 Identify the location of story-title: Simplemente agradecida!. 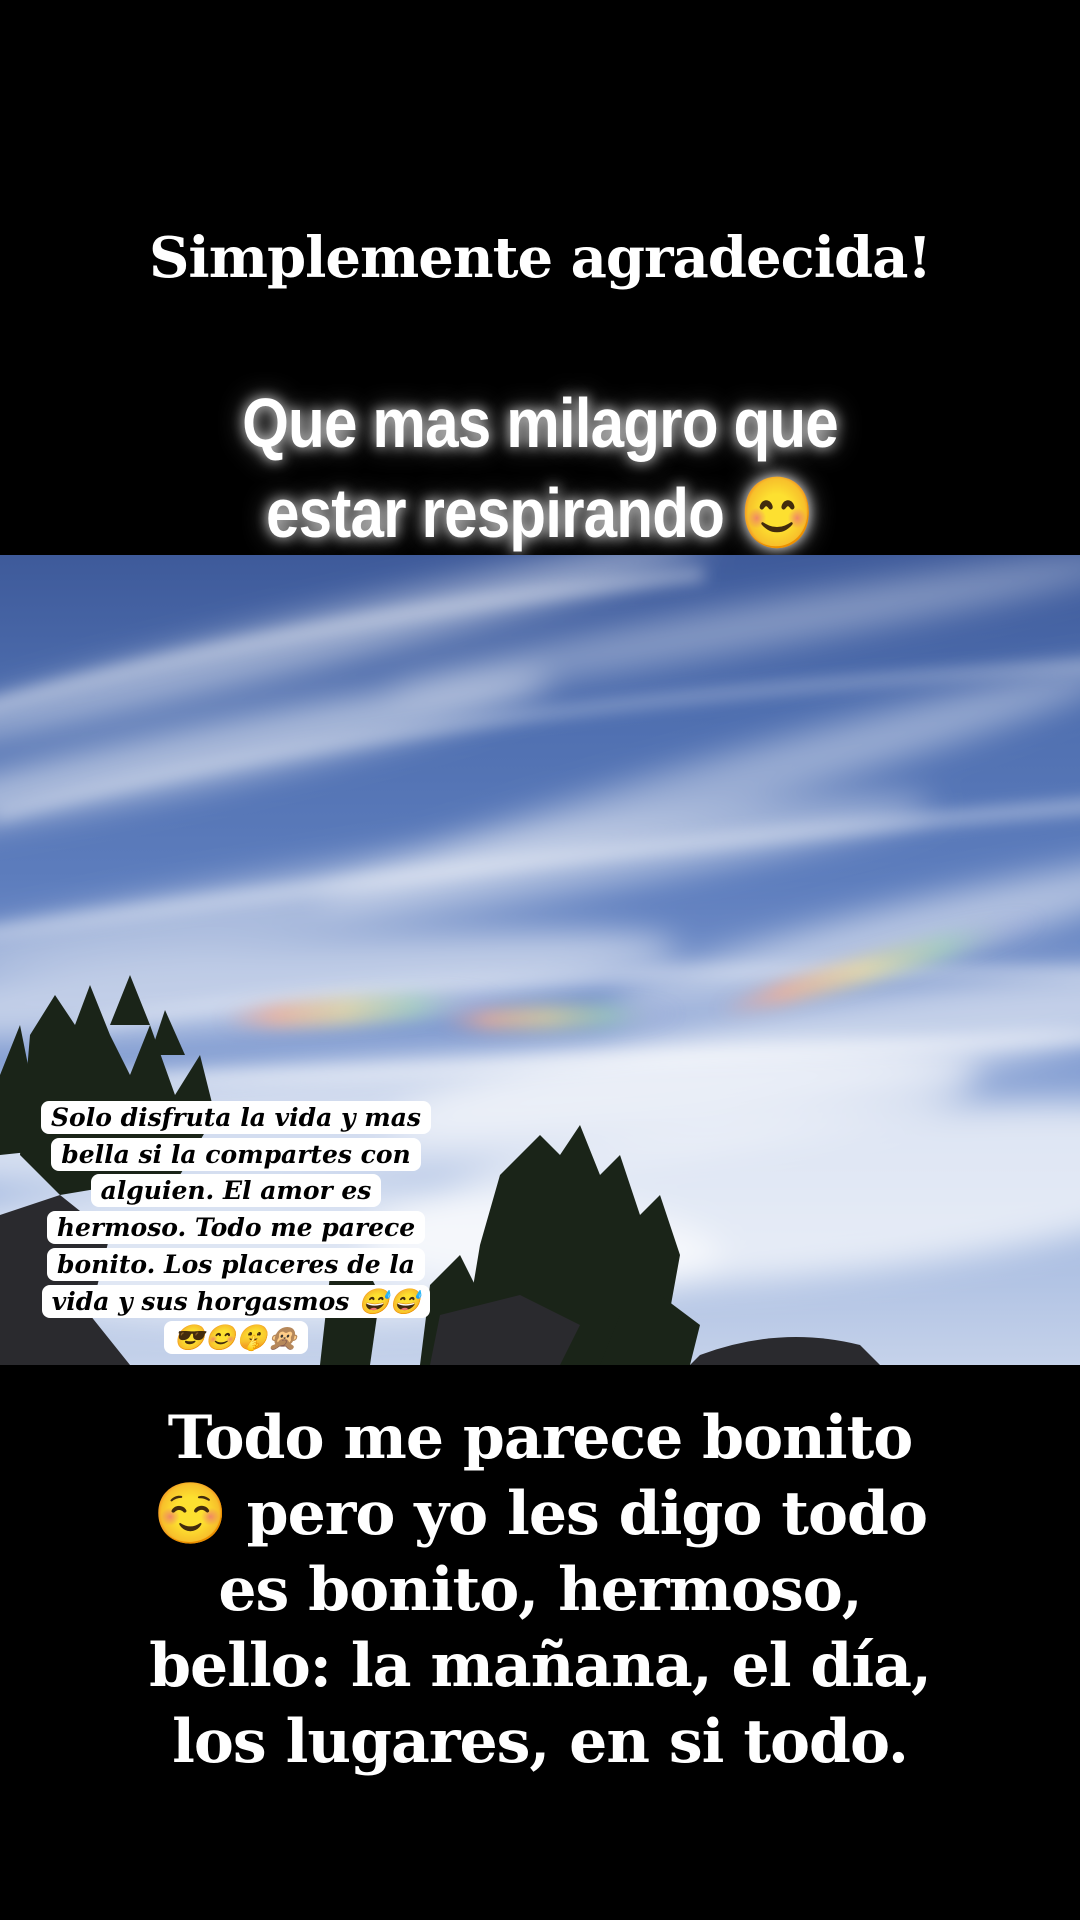
(540, 258).